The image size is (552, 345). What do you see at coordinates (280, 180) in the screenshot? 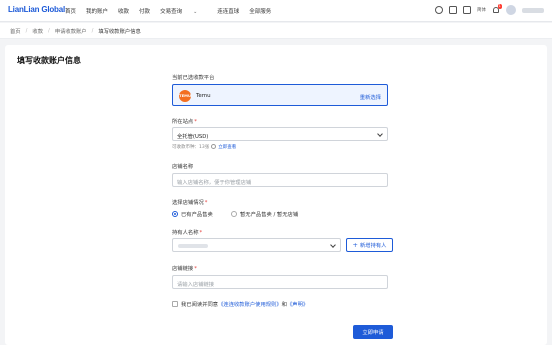
I see `store-name-input: 输入店铺名称，便于你管理店铺` at bounding box center [280, 180].